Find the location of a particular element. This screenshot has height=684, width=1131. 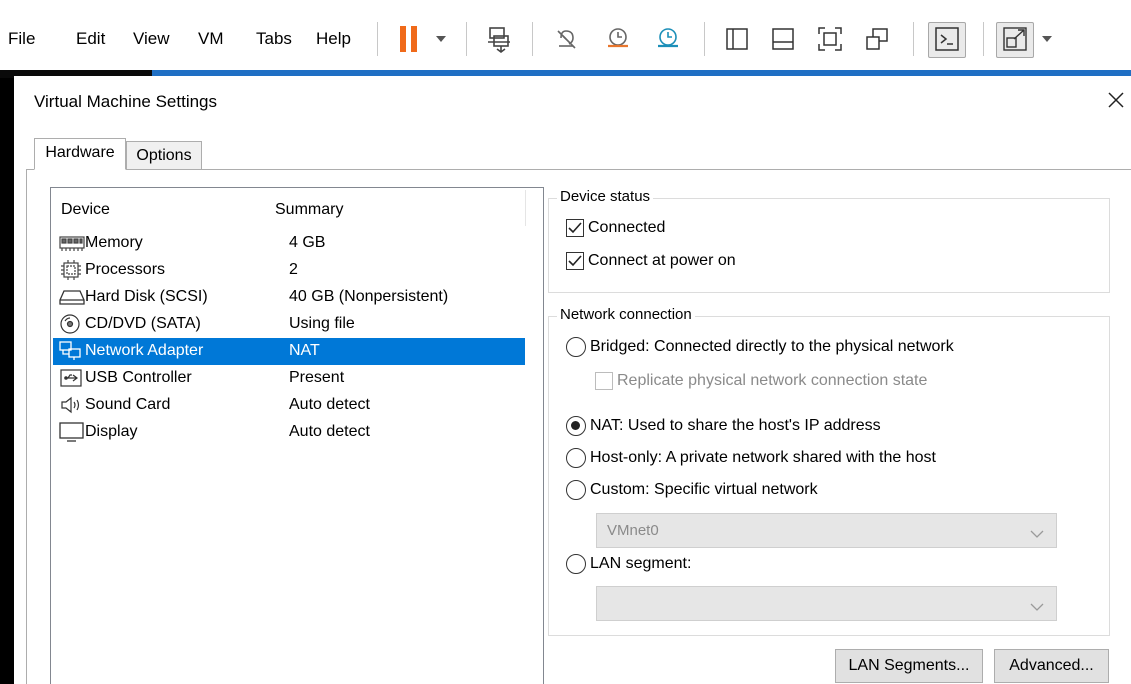

vmware-menubar: File Edit View VM Tabs Help is located at coordinates (565, 35).